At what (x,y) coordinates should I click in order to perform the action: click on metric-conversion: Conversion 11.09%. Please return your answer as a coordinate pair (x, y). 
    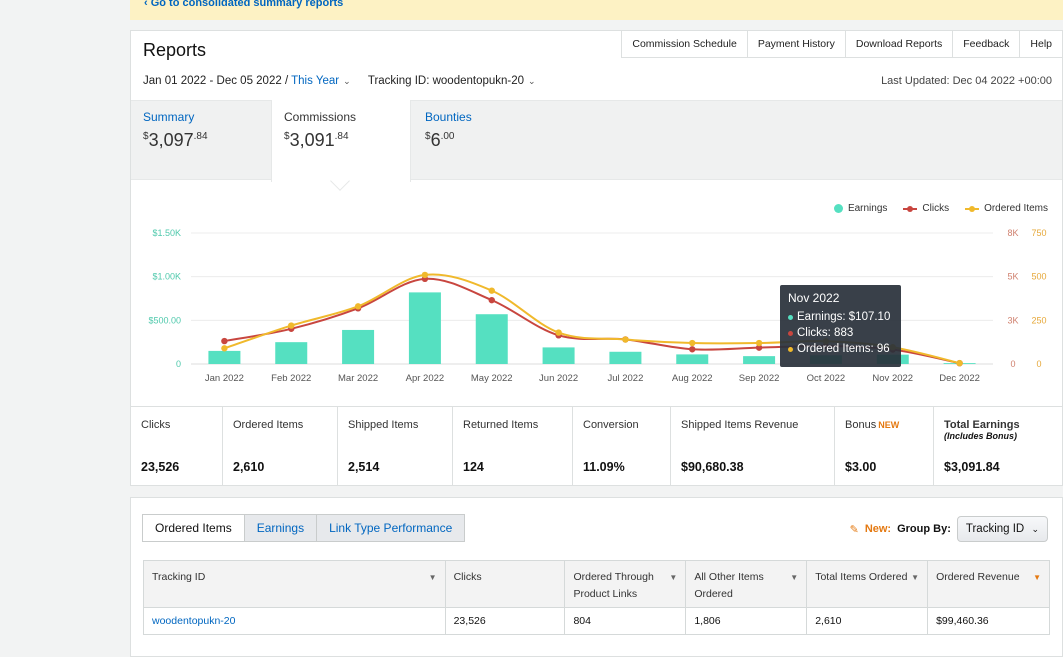
    Looking at the image, I should click on (622, 446).